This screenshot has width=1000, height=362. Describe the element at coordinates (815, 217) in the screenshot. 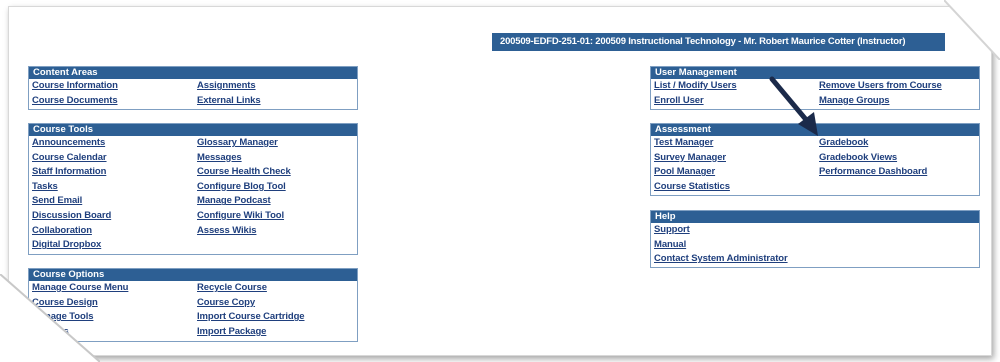

I see `help-header: Help` at that location.